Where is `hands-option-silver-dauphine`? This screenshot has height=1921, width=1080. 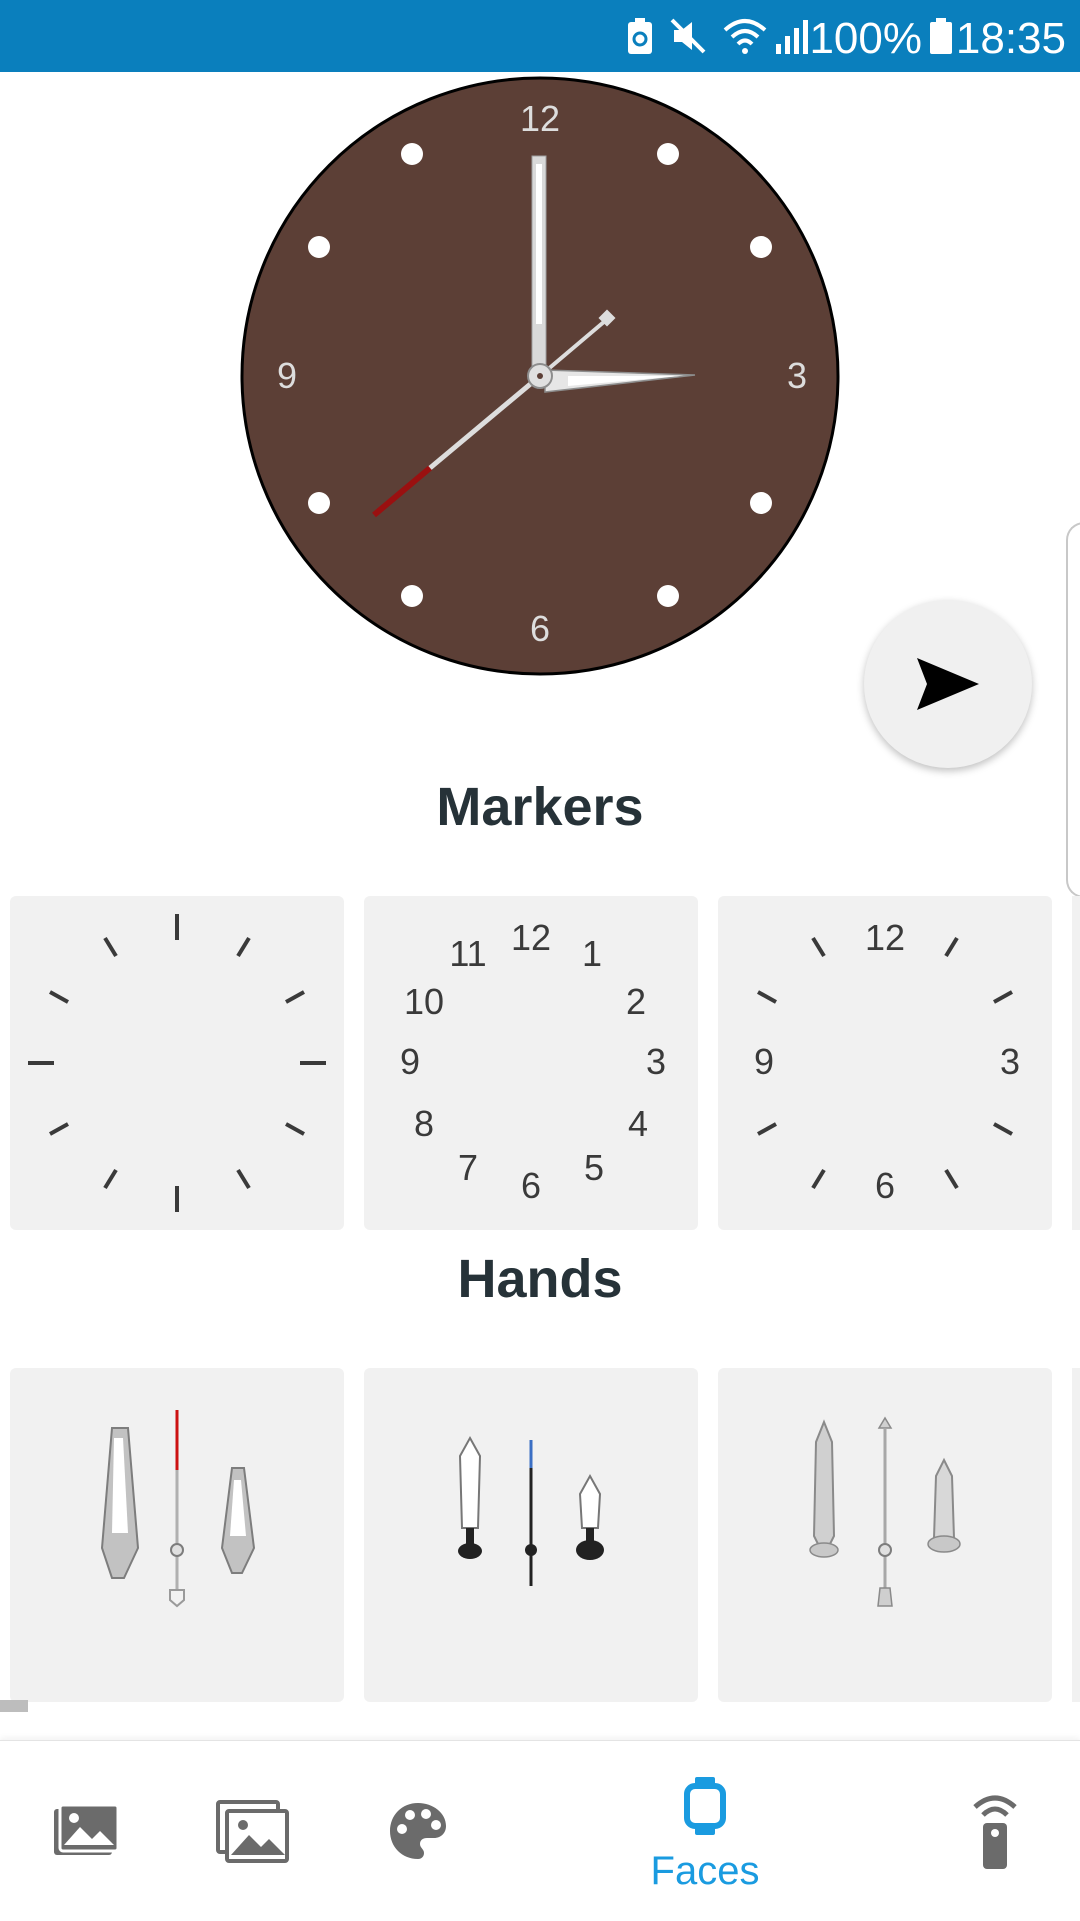
hands-option-silver-dauphine is located at coordinates (177, 1535).